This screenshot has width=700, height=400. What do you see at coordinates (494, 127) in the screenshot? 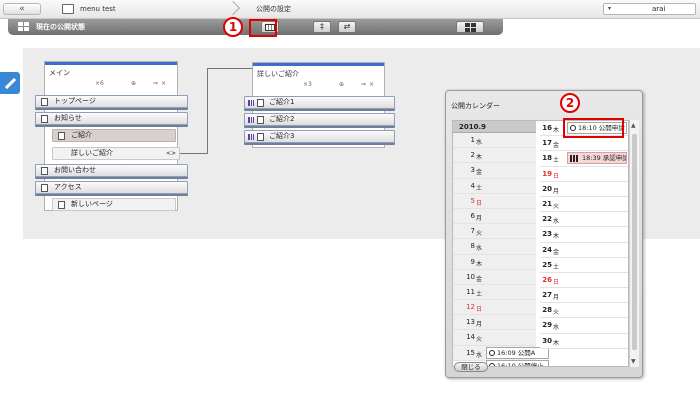
I see `calendar-month: 2010.9` at bounding box center [494, 127].